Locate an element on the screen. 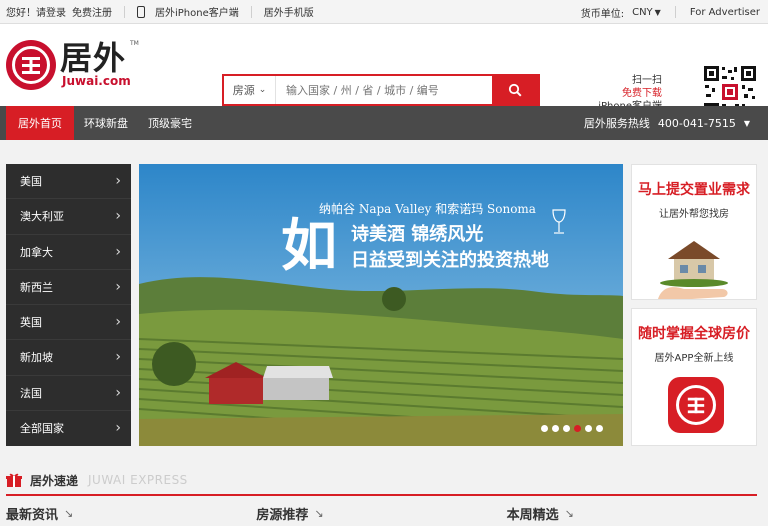 The height and width of the screenshot is (526, 768). juwai-express-header: 居外速递 JUWAI EXPRESS is located at coordinates (381, 481).